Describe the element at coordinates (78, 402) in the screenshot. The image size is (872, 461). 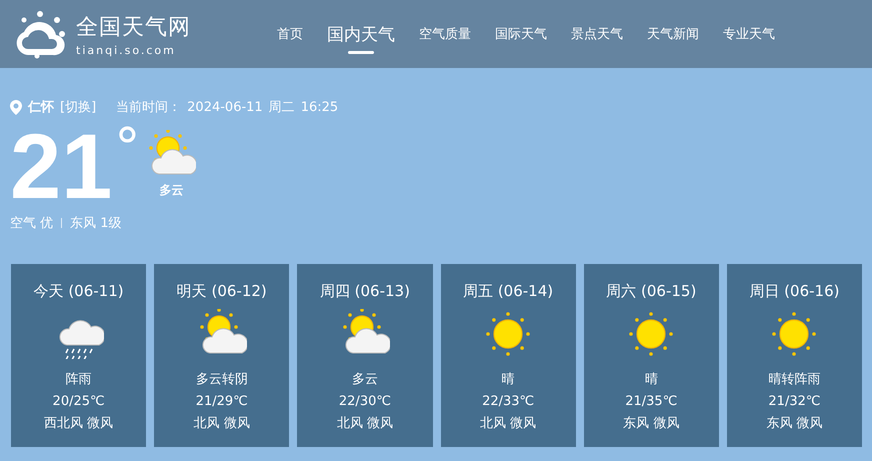
I see `forecast-temperature: 20/25℃` at that location.